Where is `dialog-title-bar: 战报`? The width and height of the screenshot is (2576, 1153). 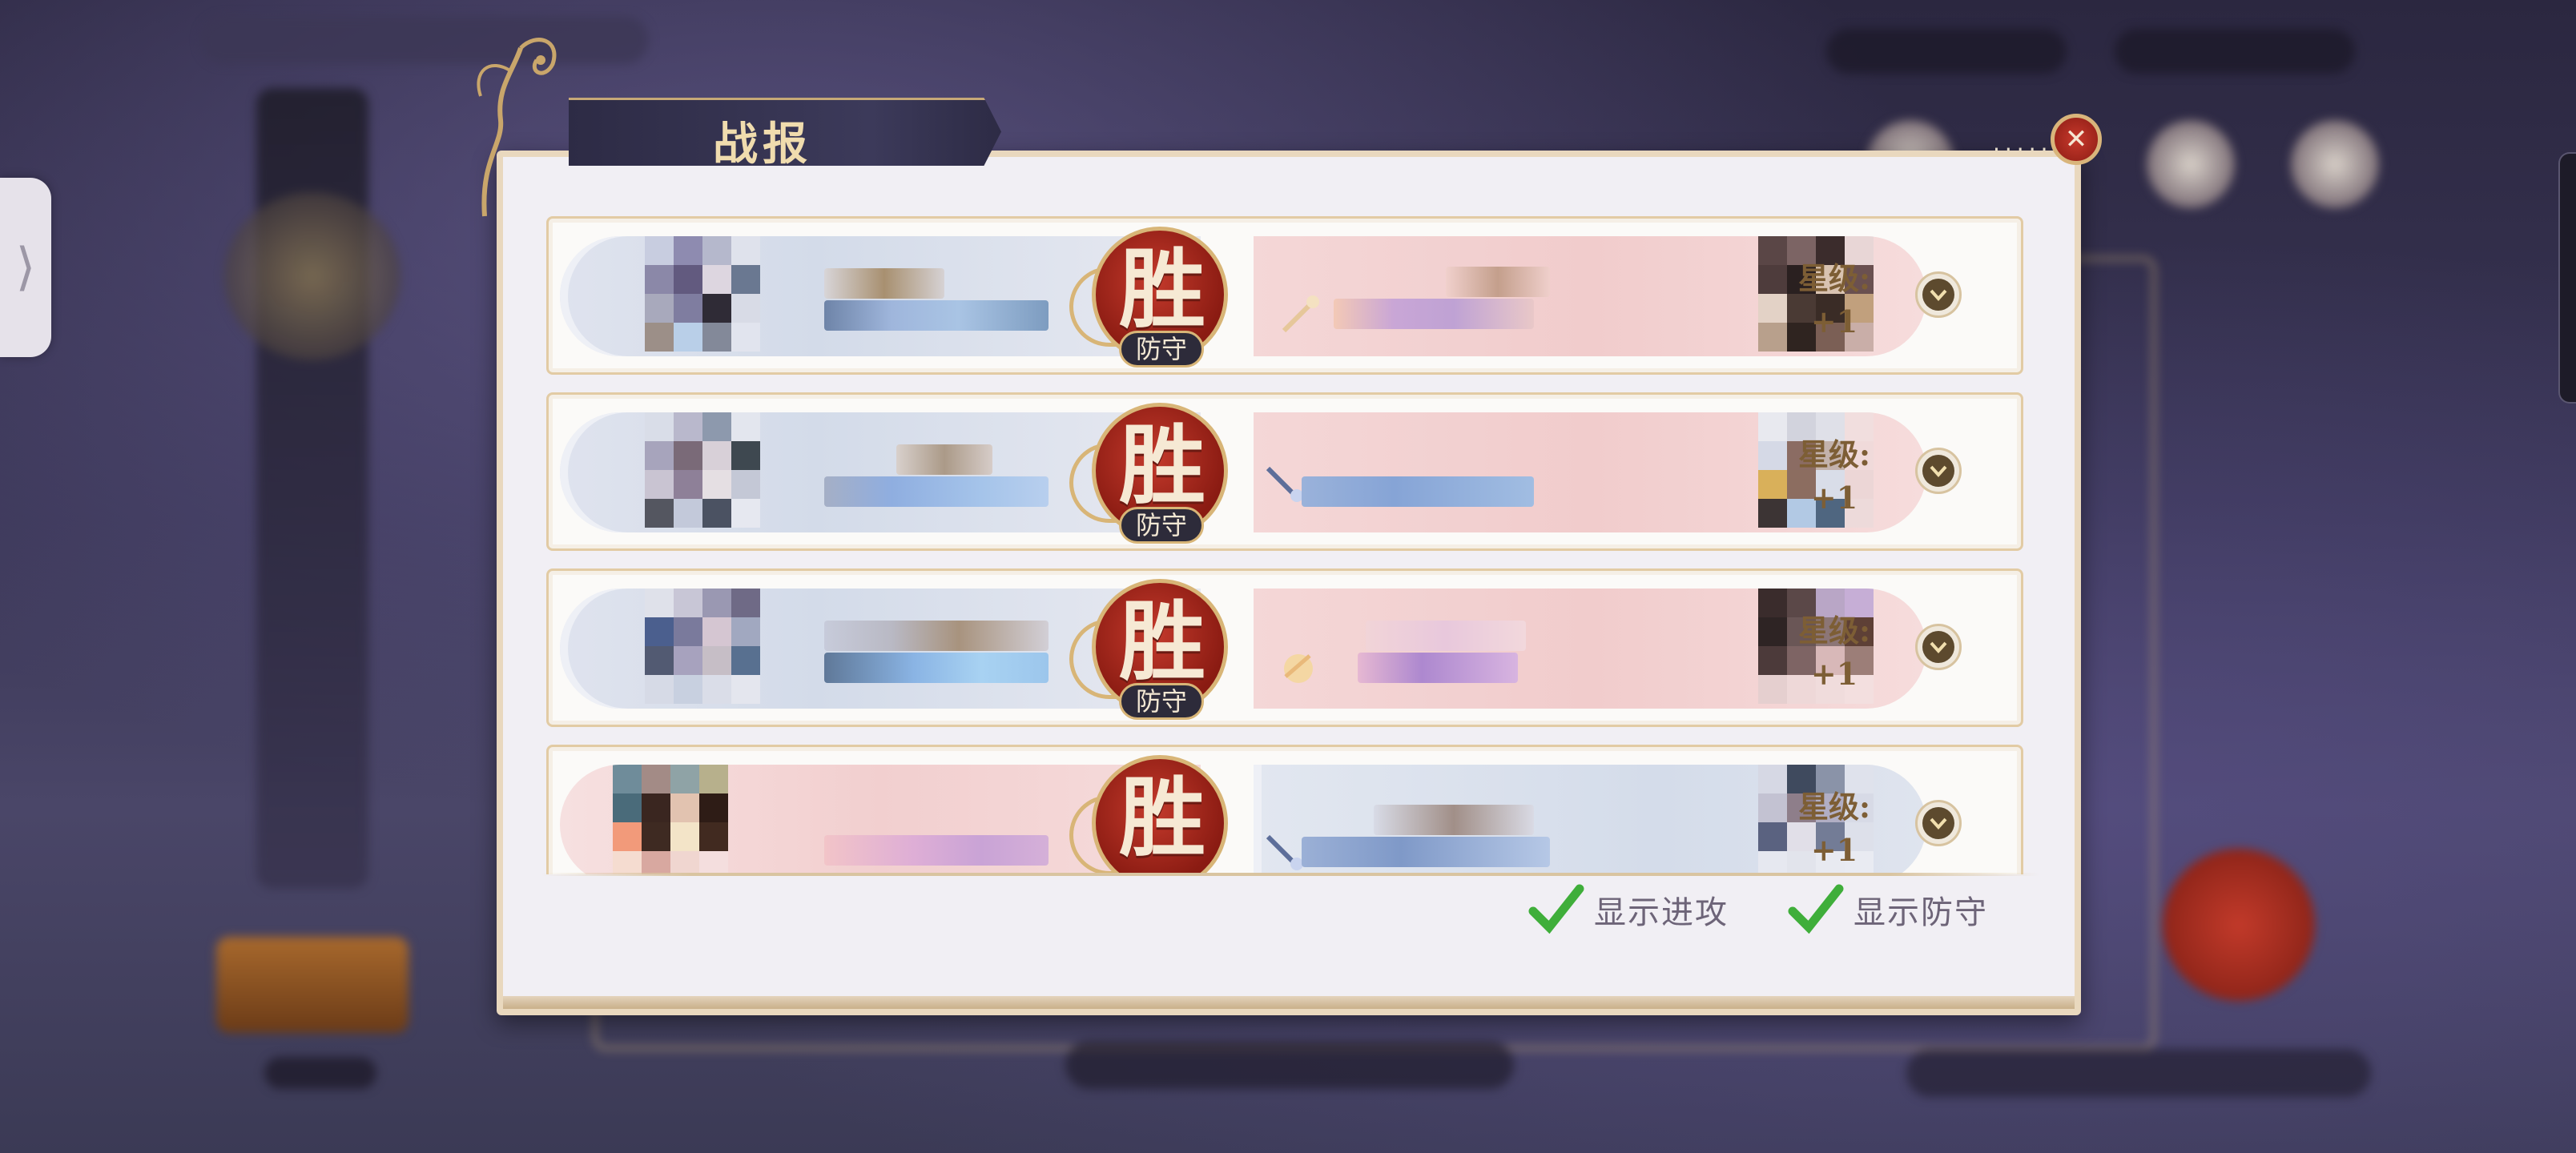
dialog-title-bar: 战报 is located at coordinates (785, 132).